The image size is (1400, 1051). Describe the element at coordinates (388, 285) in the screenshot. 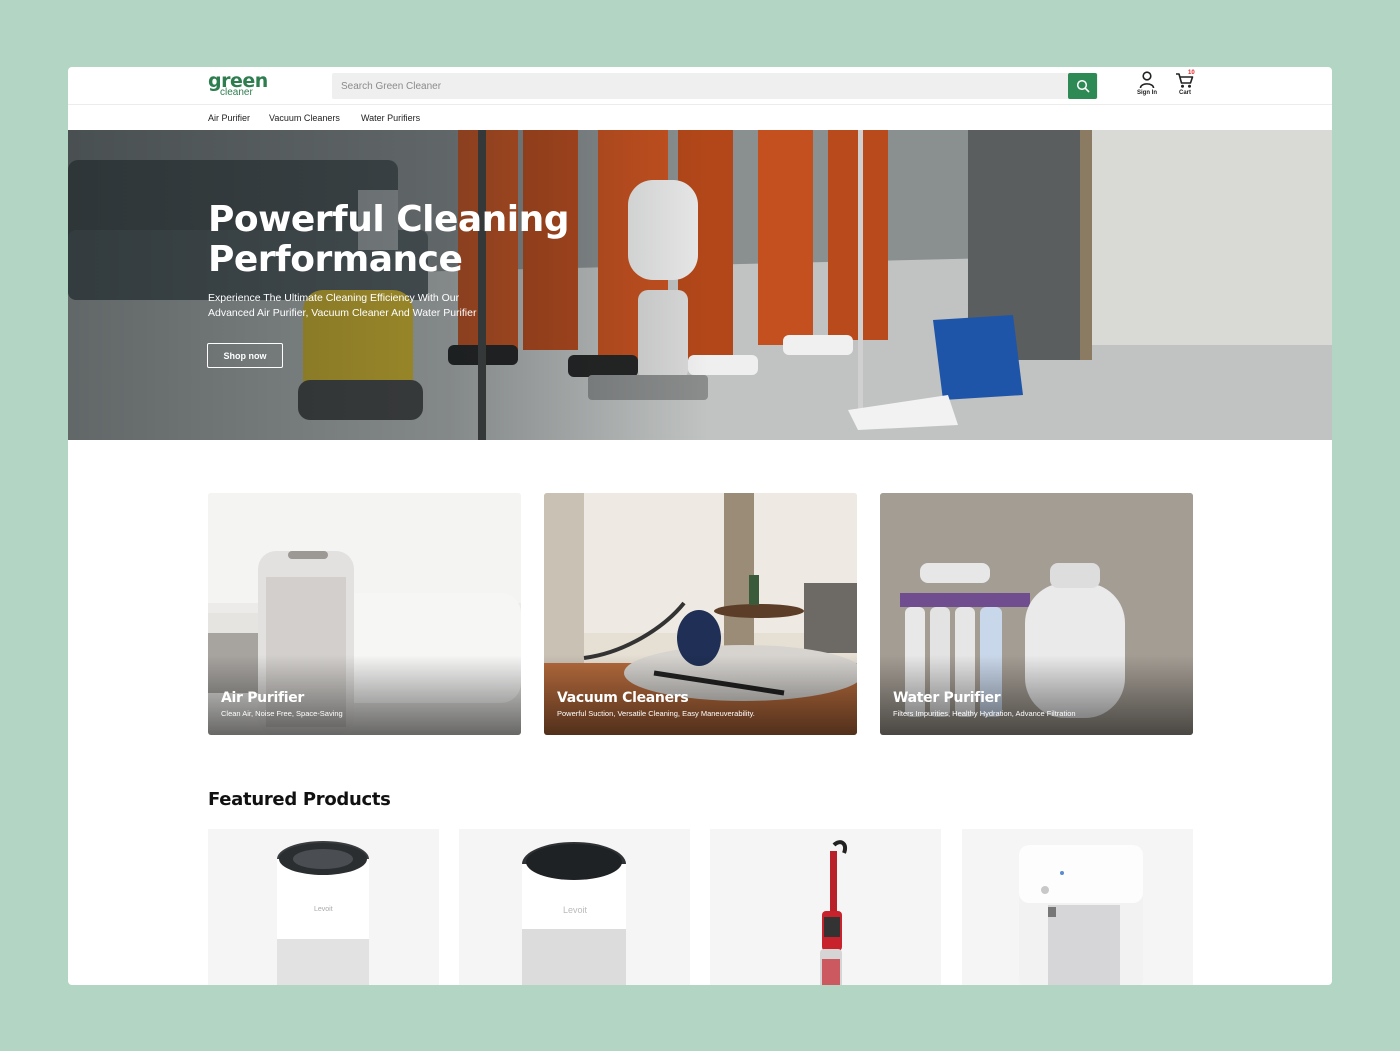

I see `hero-overlay` at that location.